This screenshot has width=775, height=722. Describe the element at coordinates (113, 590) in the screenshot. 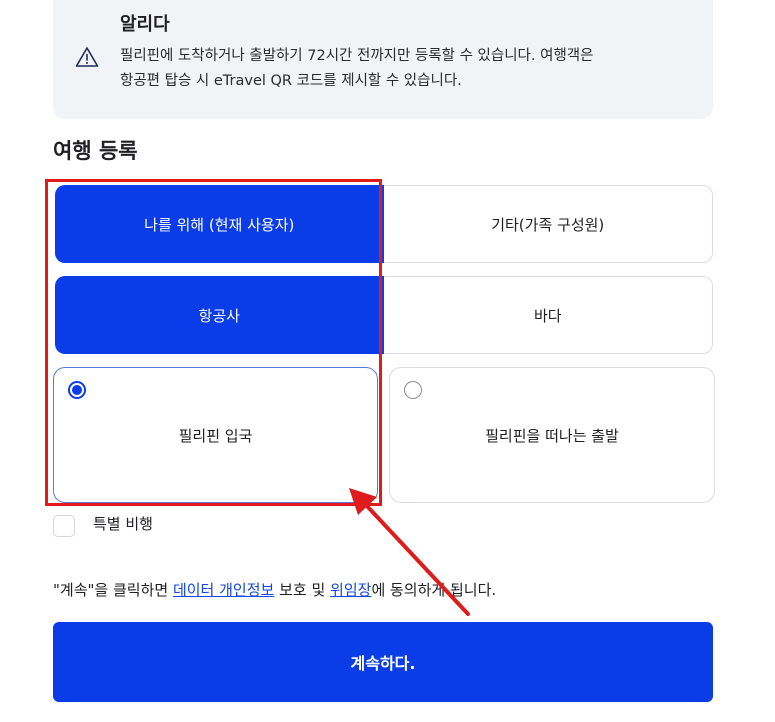

I see `consent-prefix: "계속"을 클릭하면` at that location.